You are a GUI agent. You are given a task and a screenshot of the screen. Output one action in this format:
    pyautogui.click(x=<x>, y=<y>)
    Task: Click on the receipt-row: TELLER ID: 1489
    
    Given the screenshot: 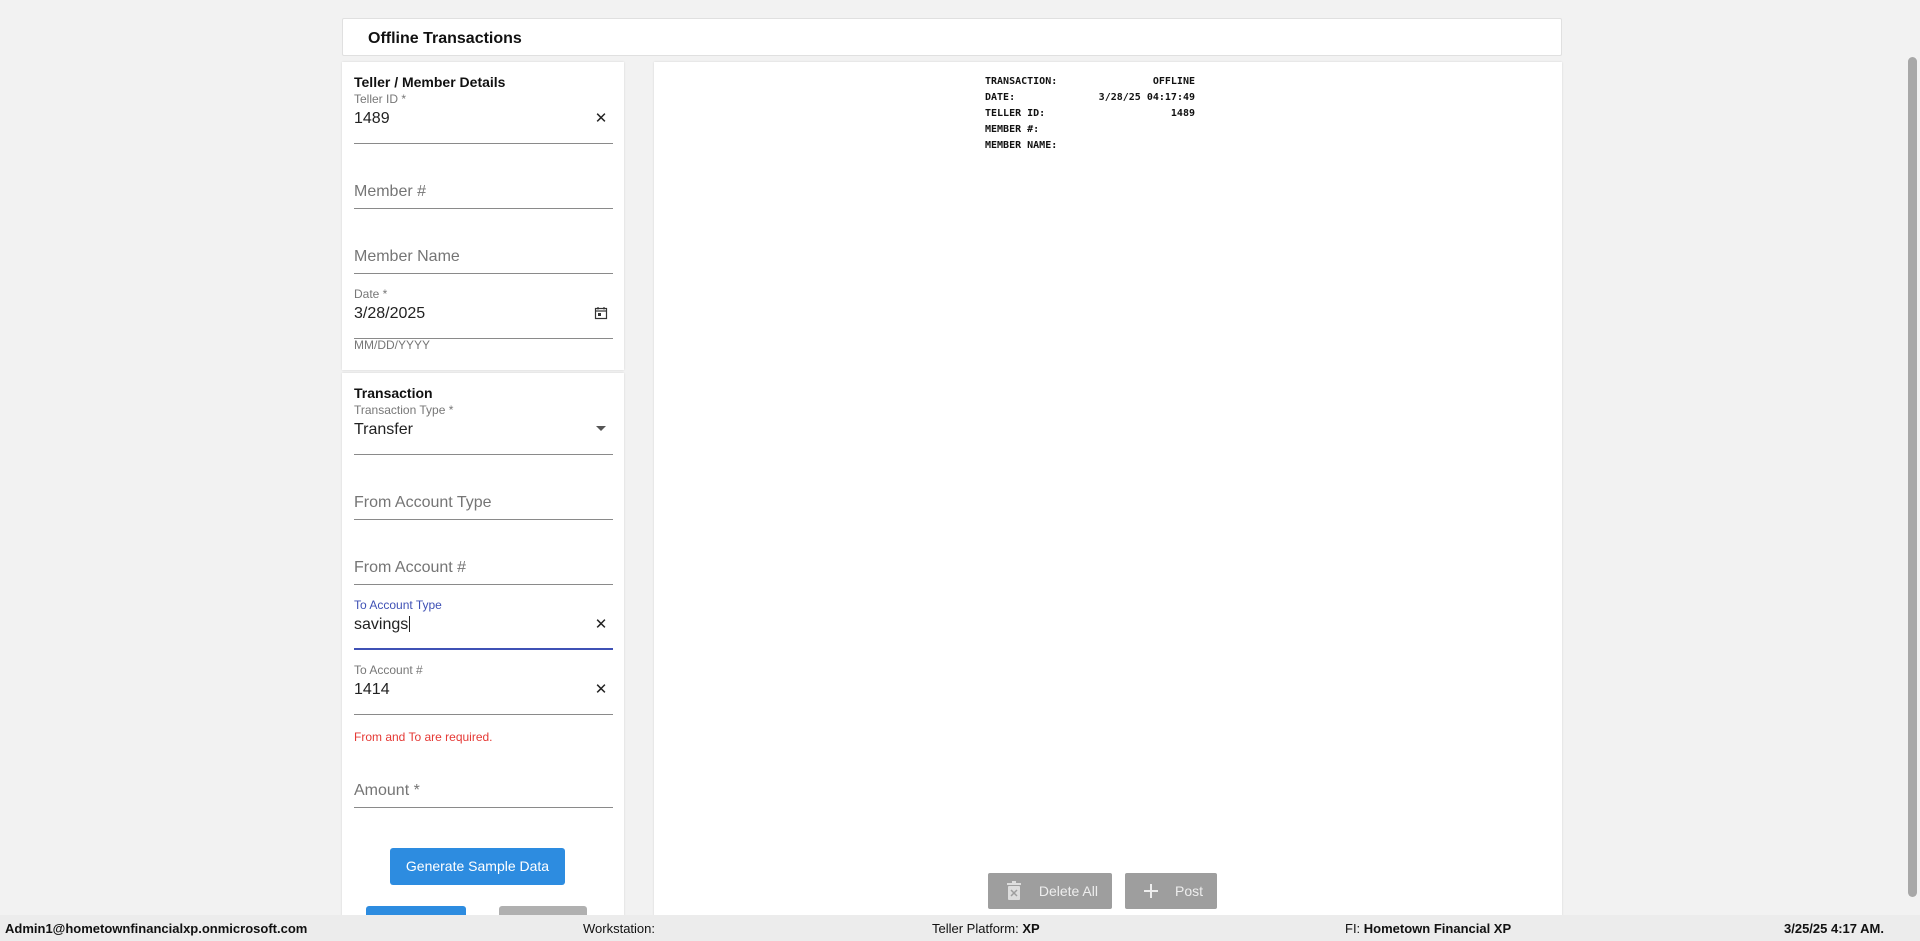 What is the action you would take?
    pyautogui.click(x=1090, y=114)
    